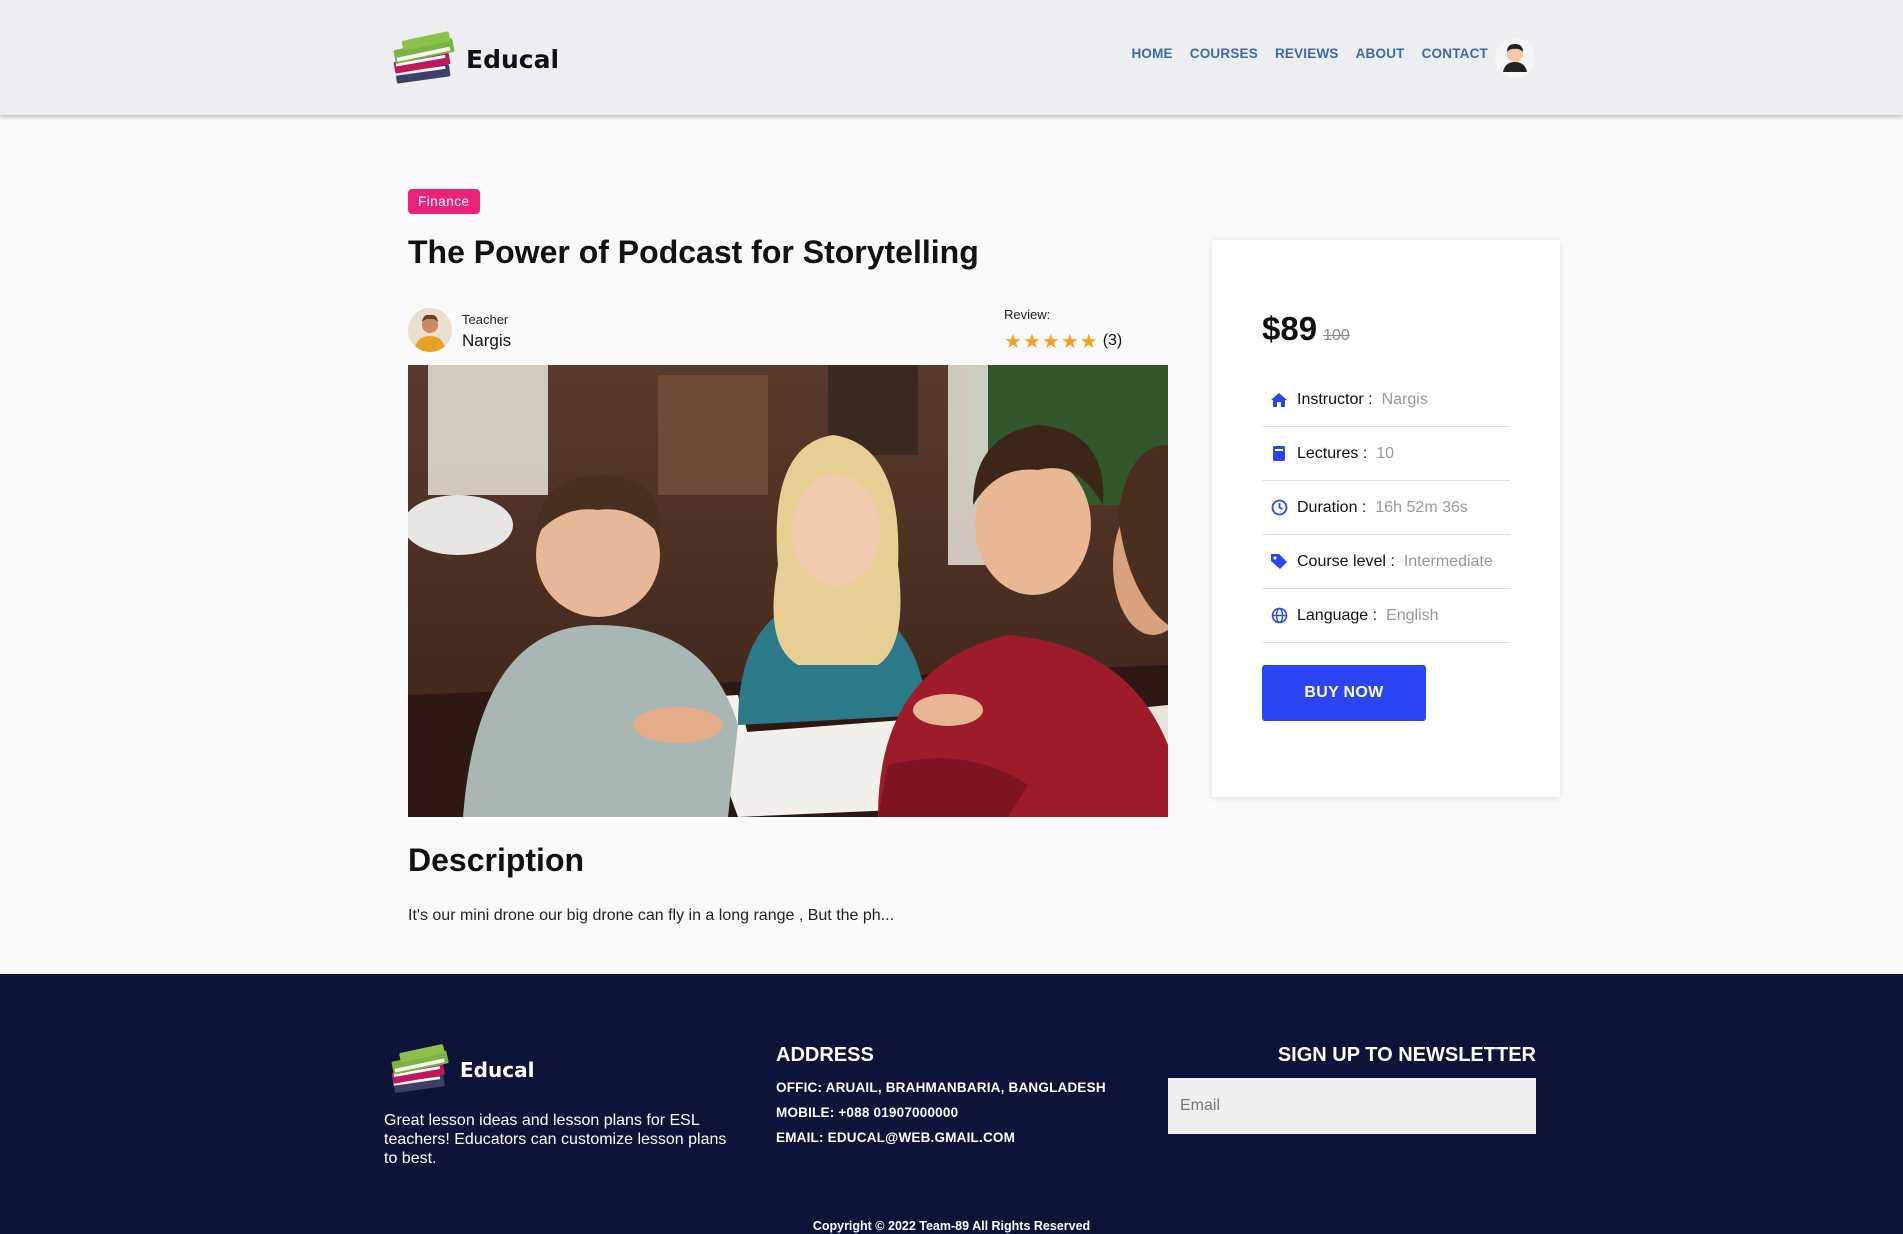 The height and width of the screenshot is (1234, 1903). I want to click on newsletter-email-input, so click(1352, 1106).